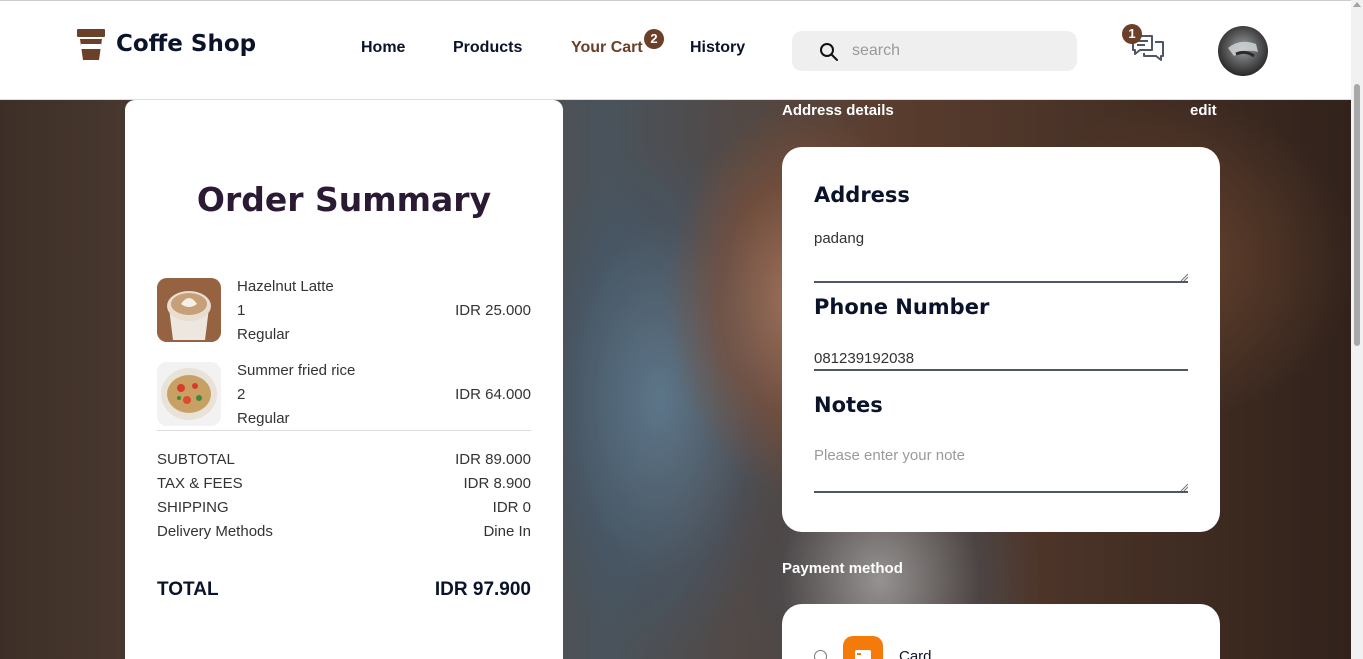 The width and height of the screenshot is (1363, 659). I want to click on phone-underline, so click(1001, 370).